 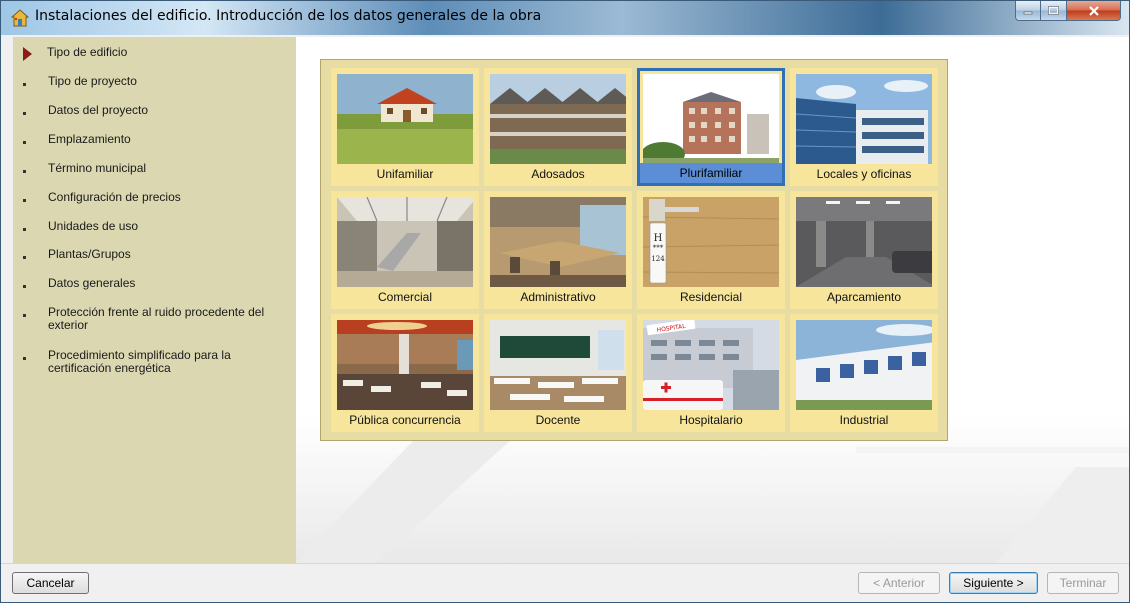 I want to click on tile-label: Hospitalario, so click(x=711, y=420).